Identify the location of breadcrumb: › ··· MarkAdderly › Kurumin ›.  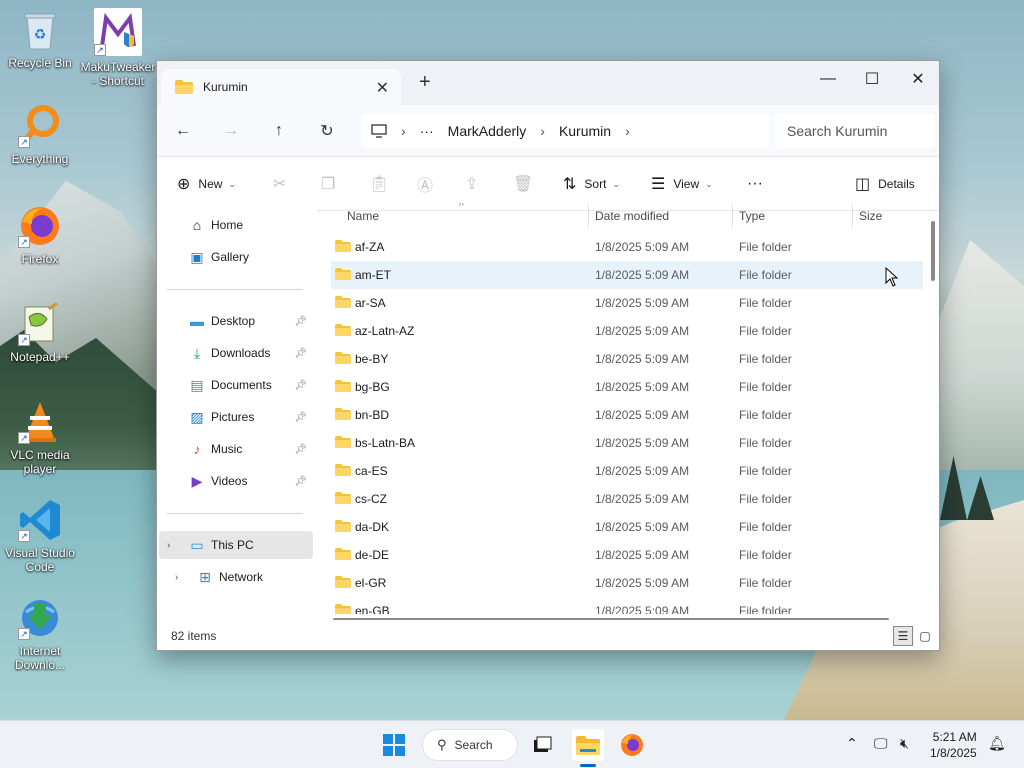
(565, 131).